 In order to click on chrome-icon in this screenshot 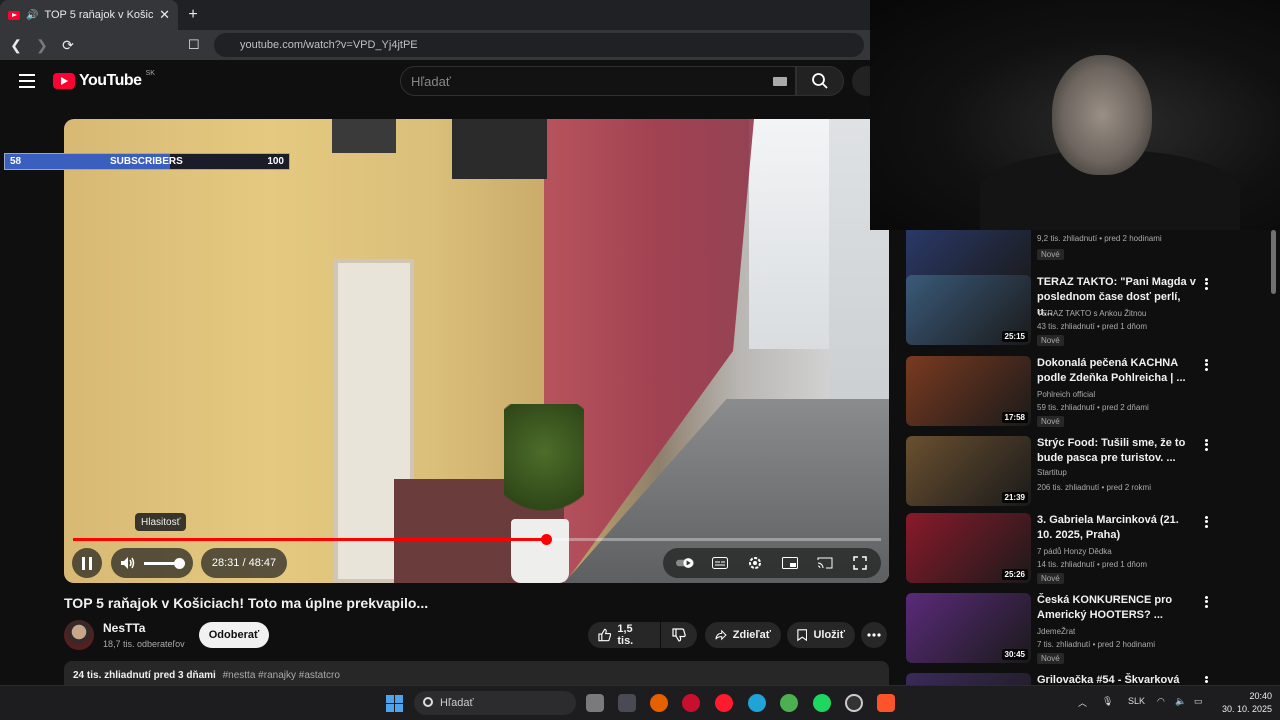, I will do `click(789, 703)`.